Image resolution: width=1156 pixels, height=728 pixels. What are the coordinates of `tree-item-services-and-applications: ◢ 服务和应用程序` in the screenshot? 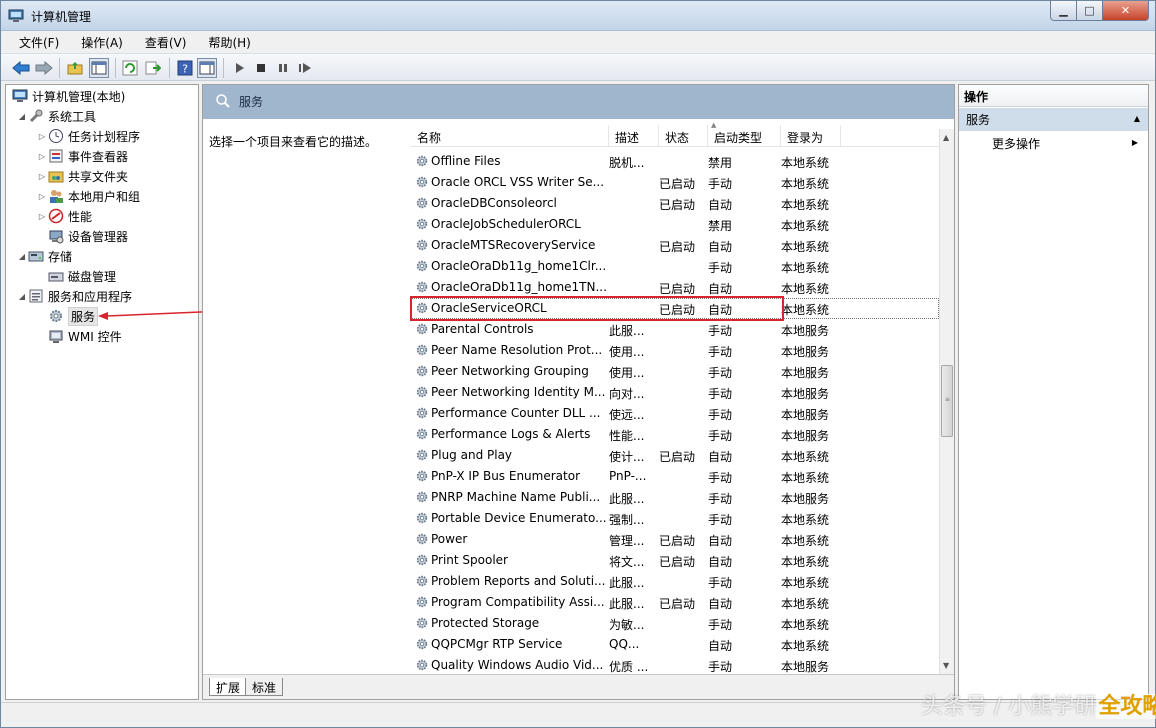 It's located at (74, 296).